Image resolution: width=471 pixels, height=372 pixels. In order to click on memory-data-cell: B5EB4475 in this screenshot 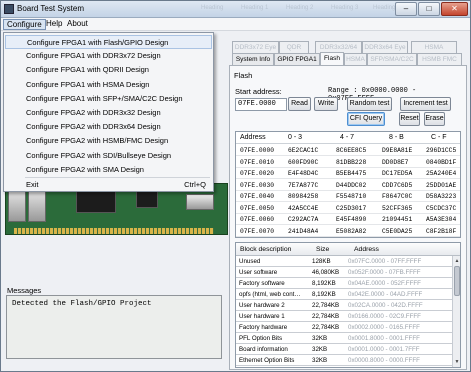, I will do `click(351, 173)`.